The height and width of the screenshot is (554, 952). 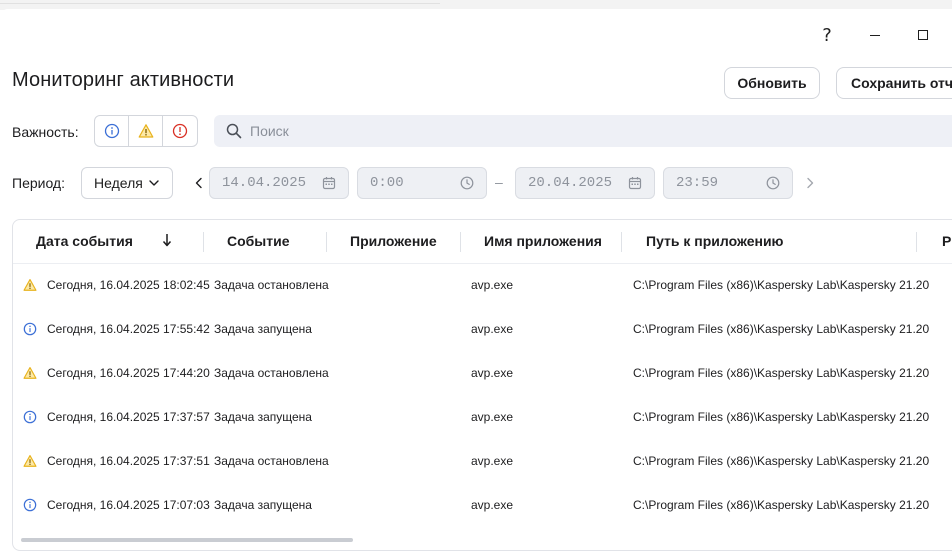 I want to click on critical-icon, so click(x=180, y=131).